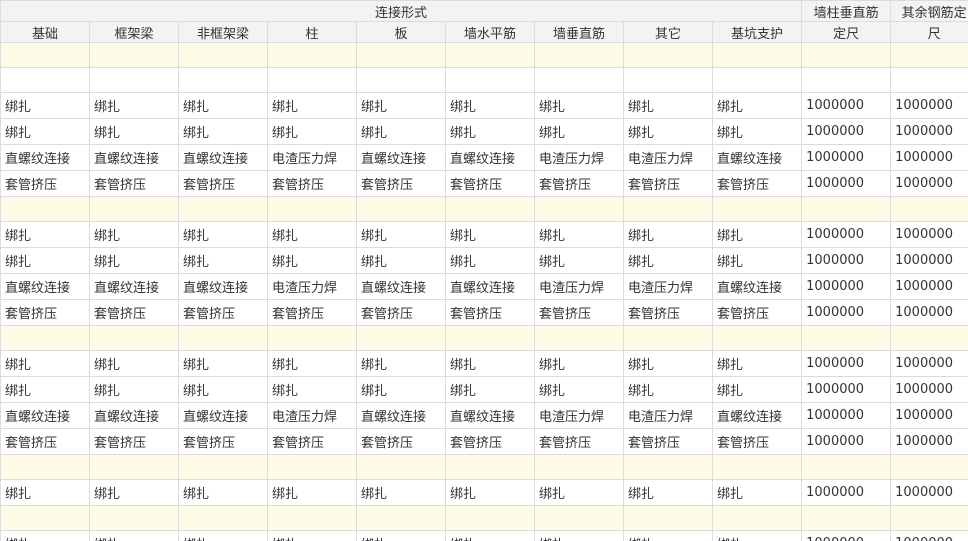 The width and height of the screenshot is (968, 541). I want to click on col-header-wall-horizontal: 墙水平筋, so click(490, 32).